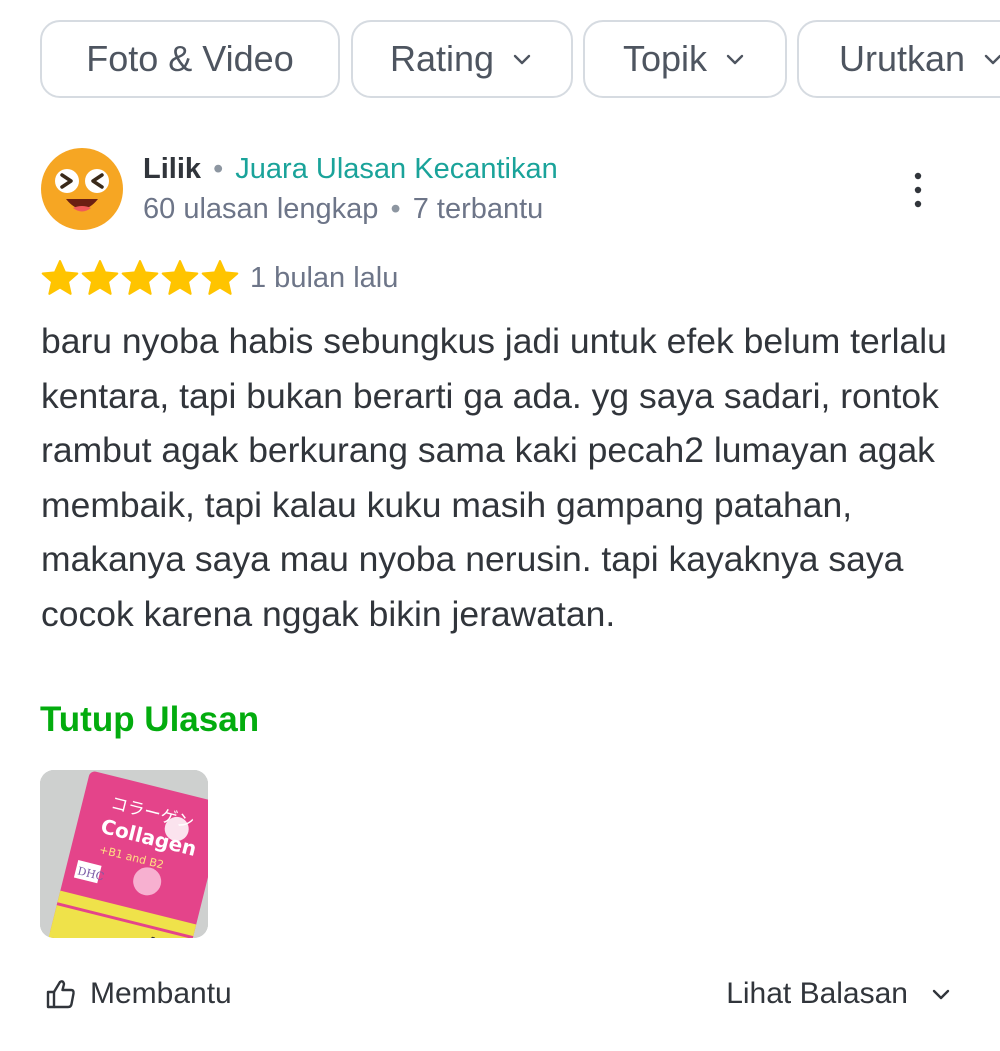  I want to click on star-rating, so click(140, 278).